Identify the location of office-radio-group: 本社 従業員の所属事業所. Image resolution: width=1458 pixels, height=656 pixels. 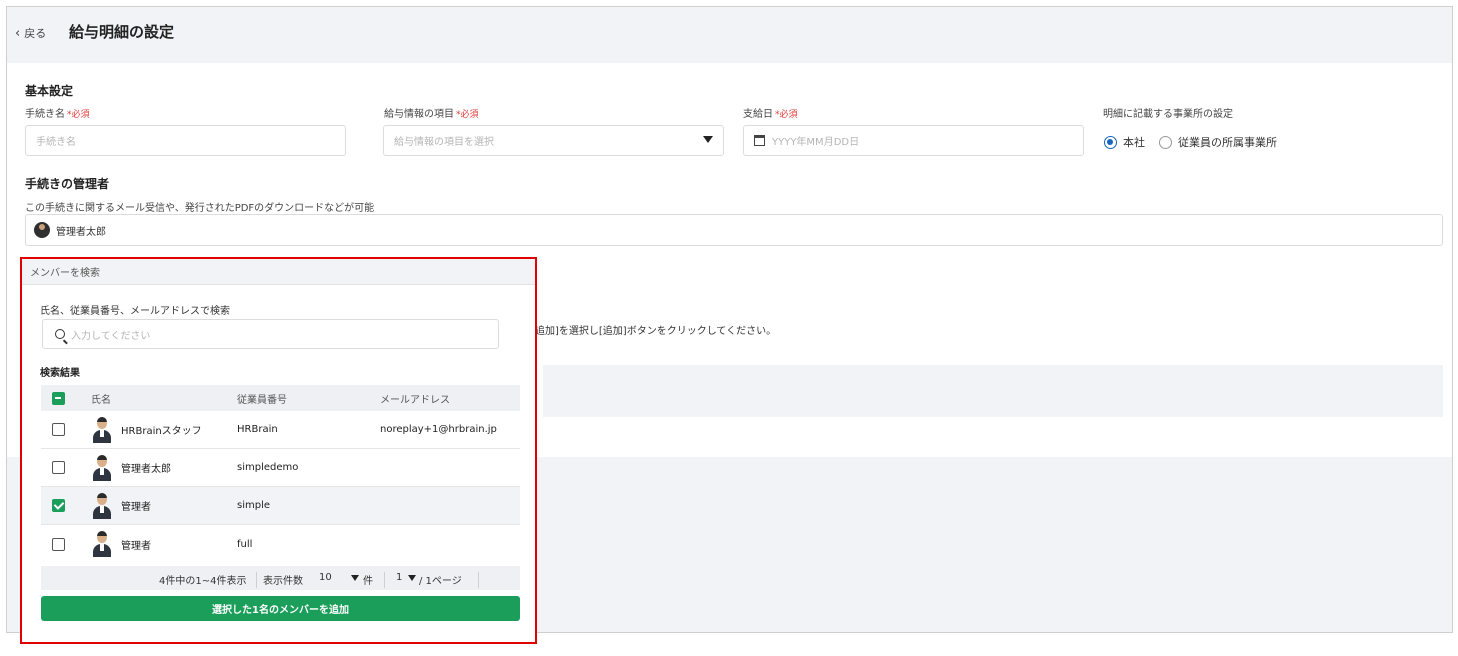
(1190, 142).